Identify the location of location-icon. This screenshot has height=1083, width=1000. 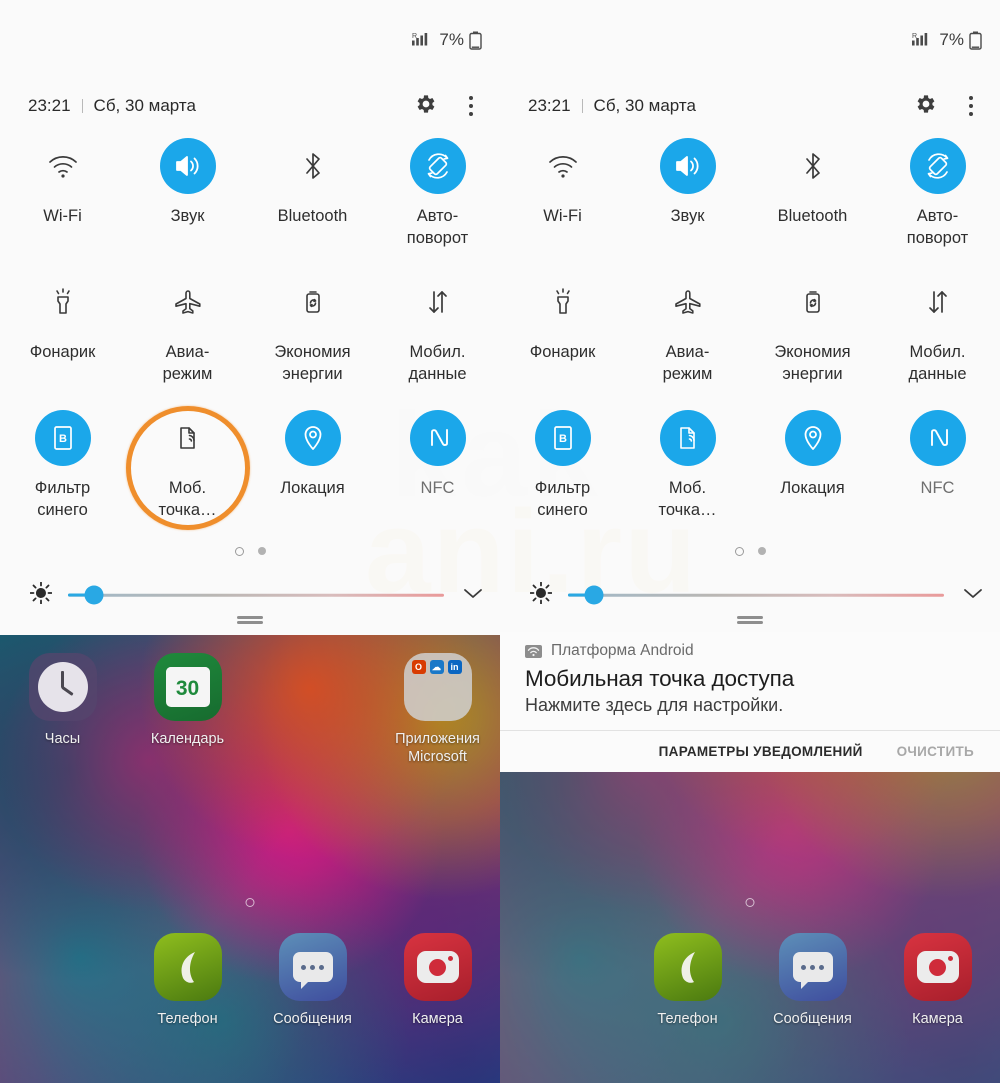
(312, 438).